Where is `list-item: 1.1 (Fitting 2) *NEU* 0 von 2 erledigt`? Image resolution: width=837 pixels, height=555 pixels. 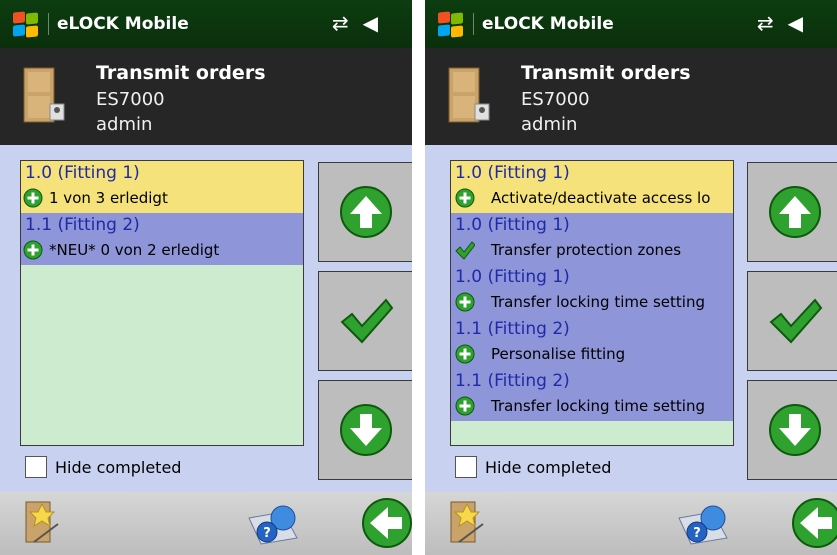
list-item: 1.1 (Fitting 2) *NEU* 0 von 2 erledigt is located at coordinates (162, 239).